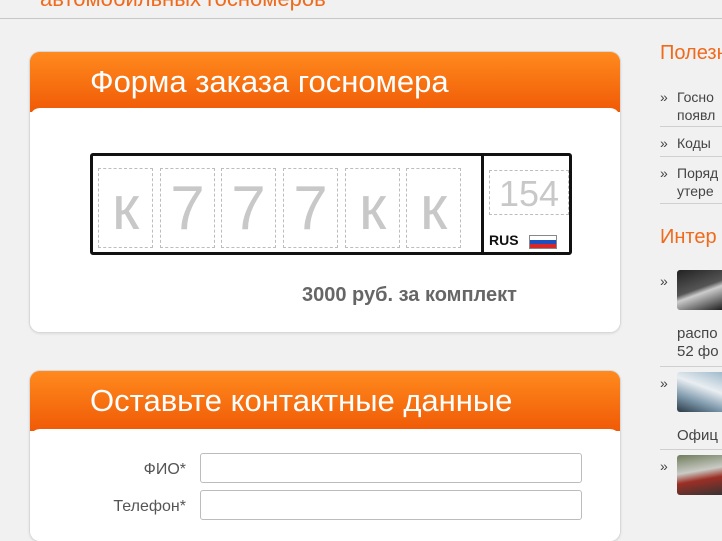 This screenshot has height=541, width=722. Describe the element at coordinates (248, 208) in the screenshot. I see `plate-char-3: 7` at that location.